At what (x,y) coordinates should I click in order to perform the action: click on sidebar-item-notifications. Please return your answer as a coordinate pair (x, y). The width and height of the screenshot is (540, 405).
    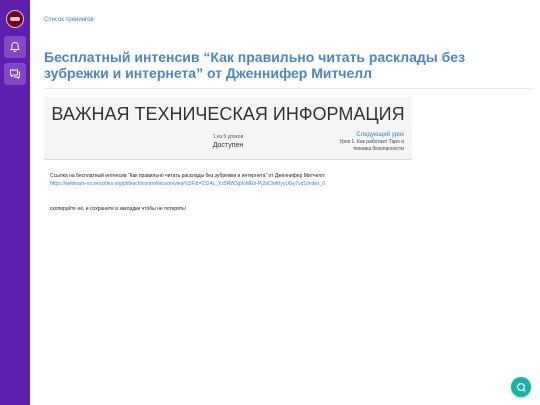
    Looking at the image, I should click on (15, 47).